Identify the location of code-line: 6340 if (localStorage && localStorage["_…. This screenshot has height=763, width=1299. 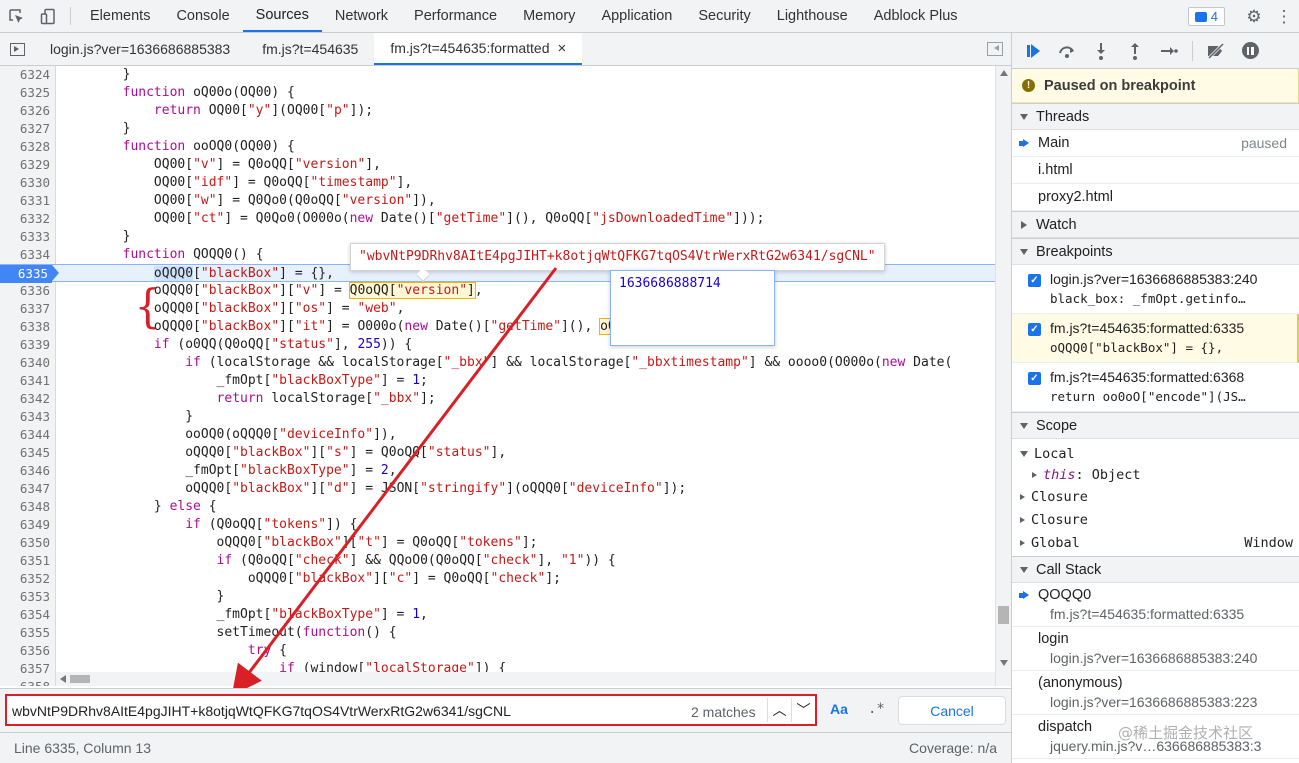
(497, 363).